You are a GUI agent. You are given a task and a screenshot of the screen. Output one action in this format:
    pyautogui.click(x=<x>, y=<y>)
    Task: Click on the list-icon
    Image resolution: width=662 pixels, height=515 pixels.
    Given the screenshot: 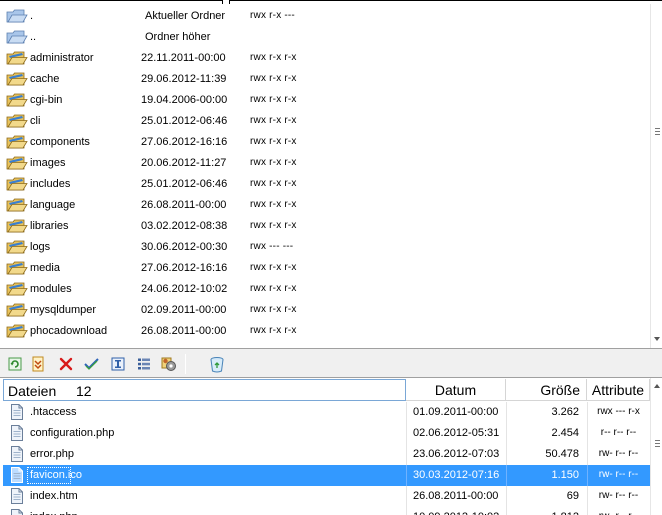 What is the action you would take?
    pyautogui.click(x=144, y=364)
    